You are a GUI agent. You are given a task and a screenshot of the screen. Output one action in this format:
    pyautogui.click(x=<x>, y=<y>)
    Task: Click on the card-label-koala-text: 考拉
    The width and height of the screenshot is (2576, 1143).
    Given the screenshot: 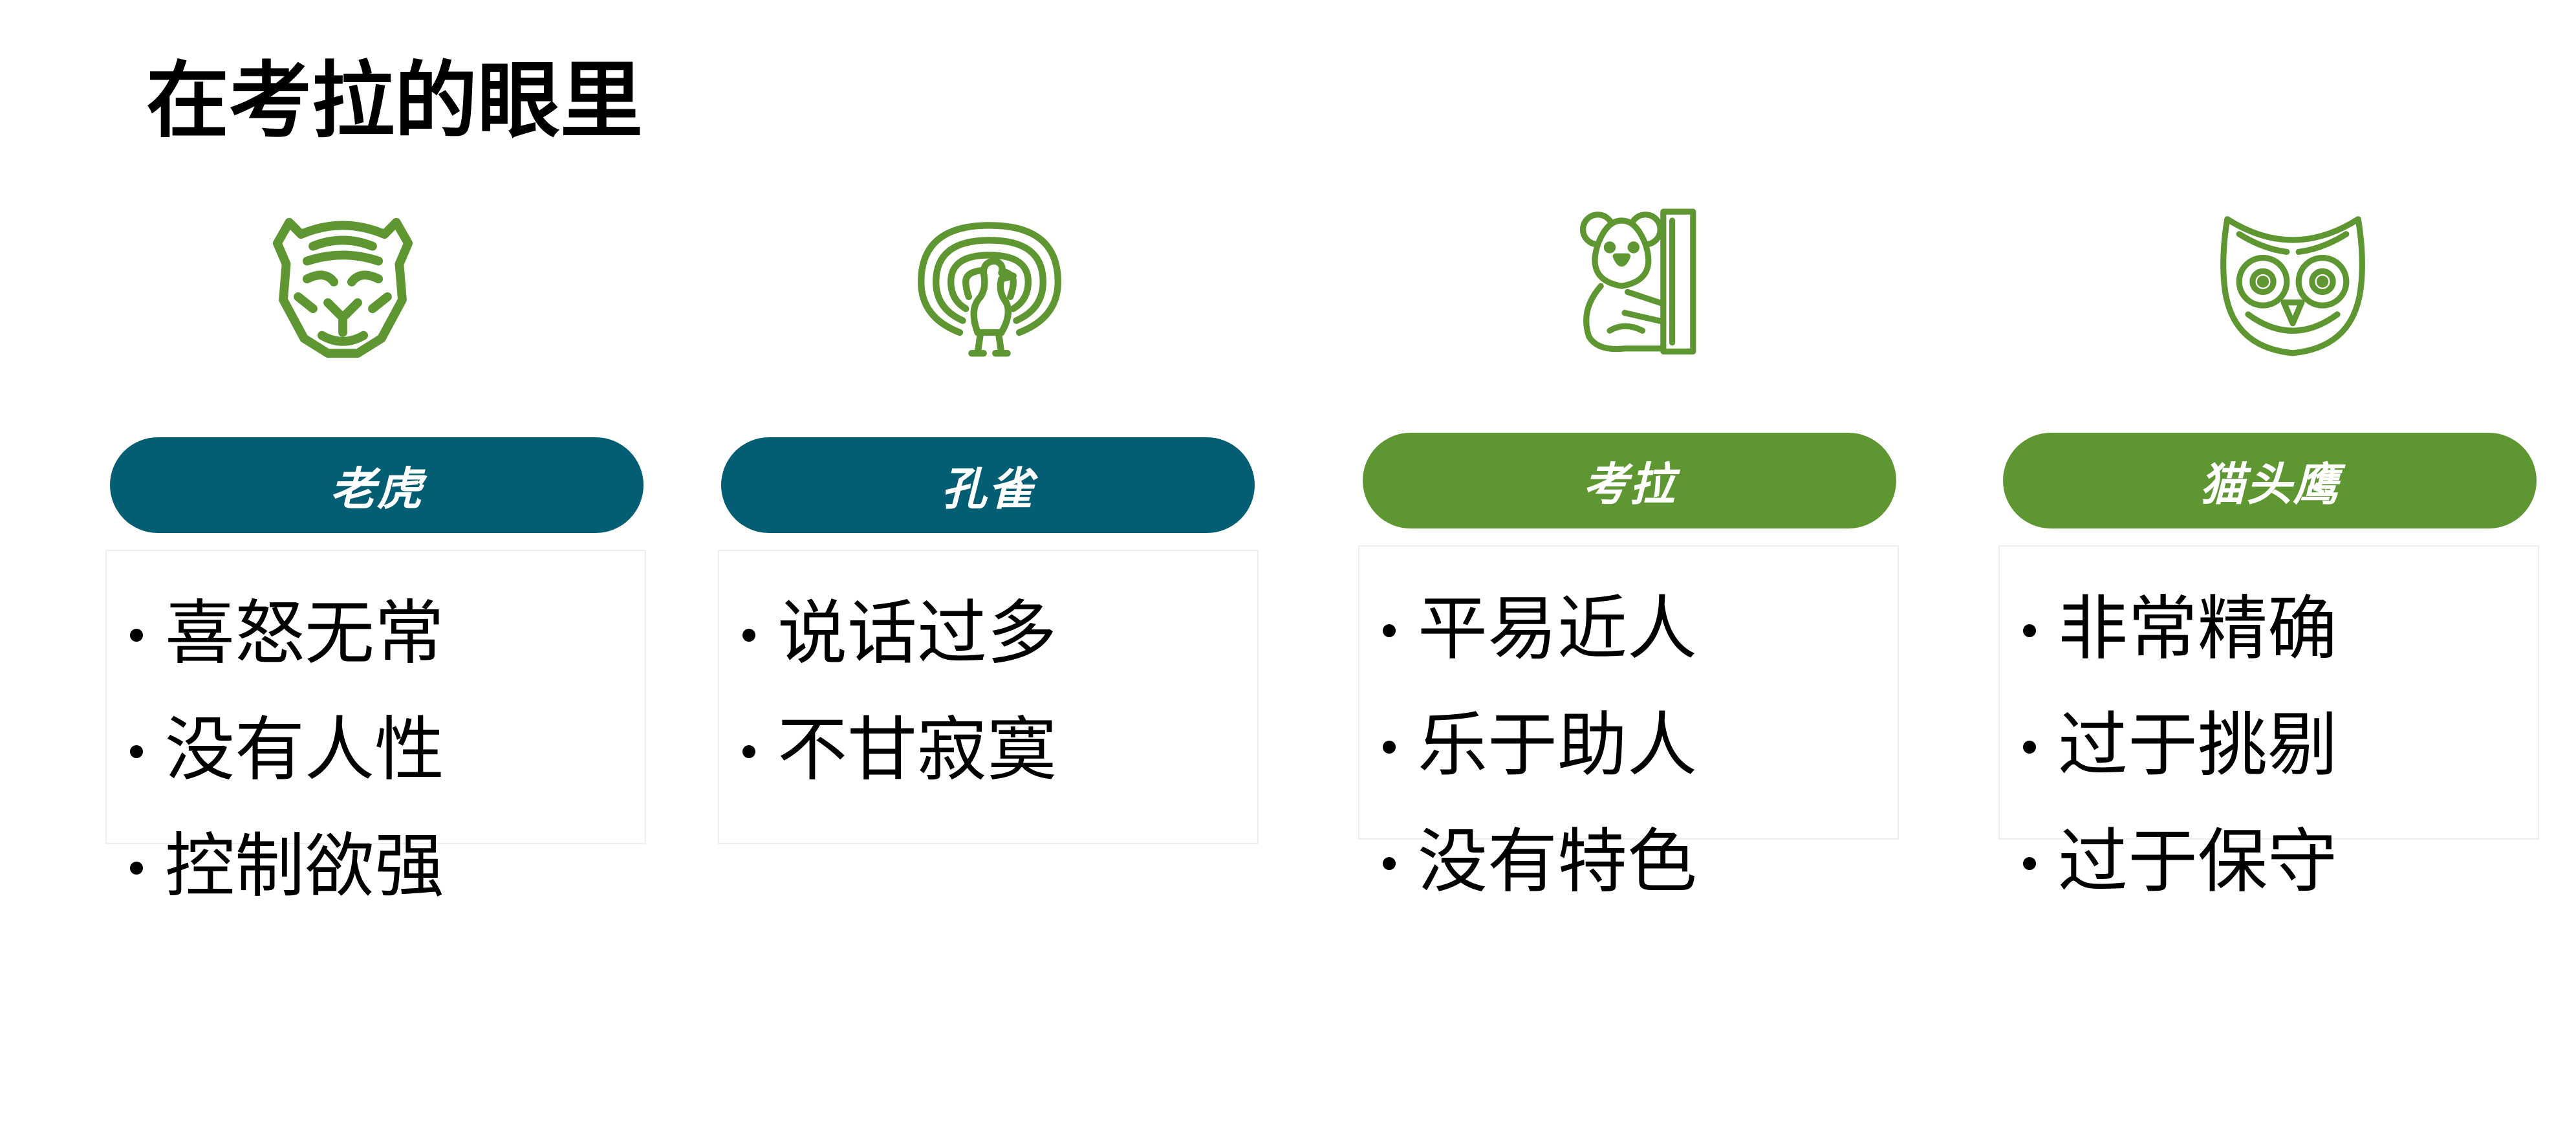 What is the action you would take?
    pyautogui.click(x=1629, y=484)
    